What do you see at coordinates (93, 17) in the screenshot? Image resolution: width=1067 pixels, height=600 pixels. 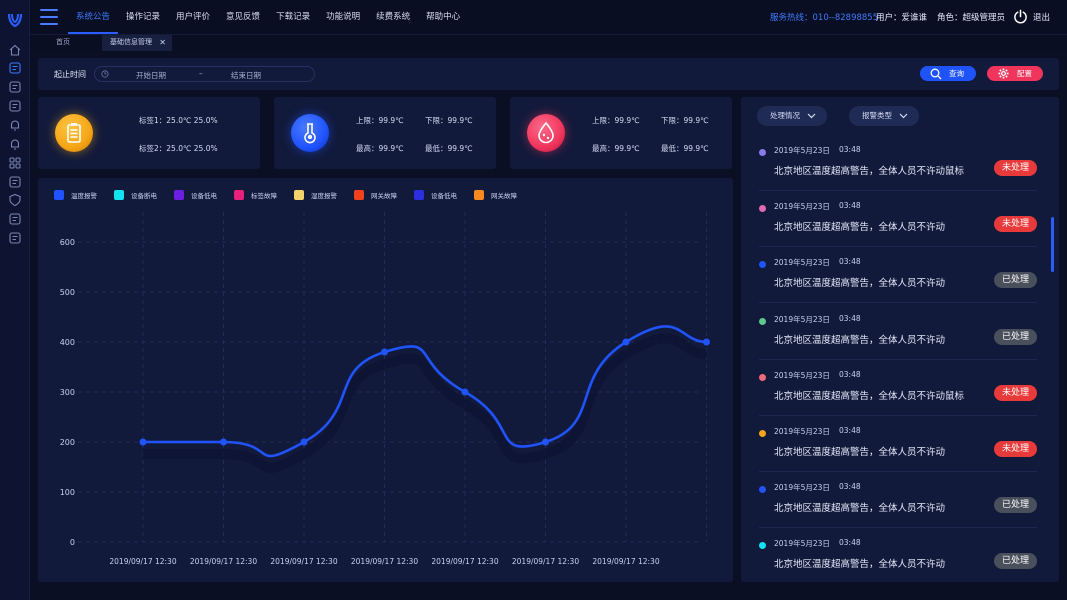 I see `nav-item: 系统公告` at bounding box center [93, 17].